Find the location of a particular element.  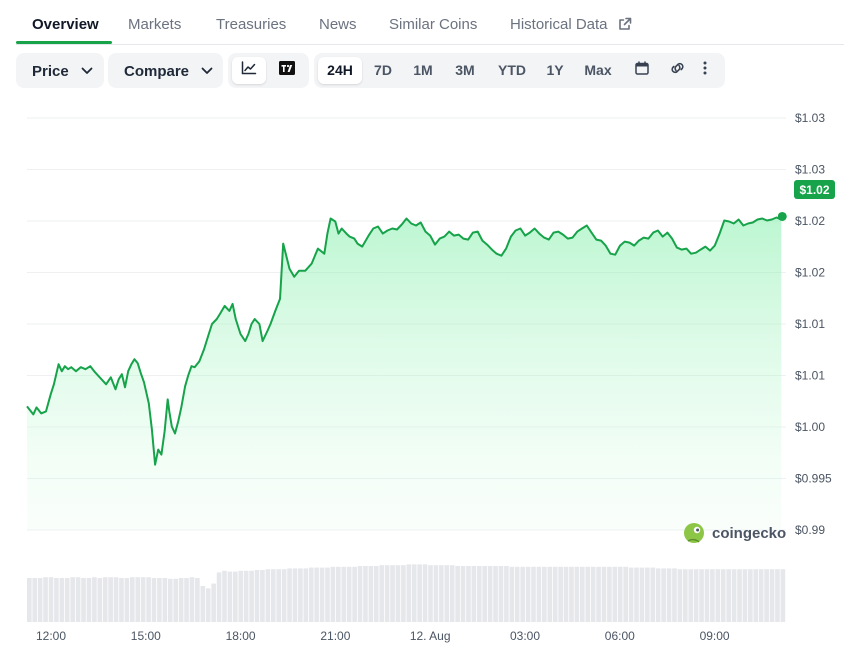

x-tick-label: 12. Aug is located at coordinates (430, 636).